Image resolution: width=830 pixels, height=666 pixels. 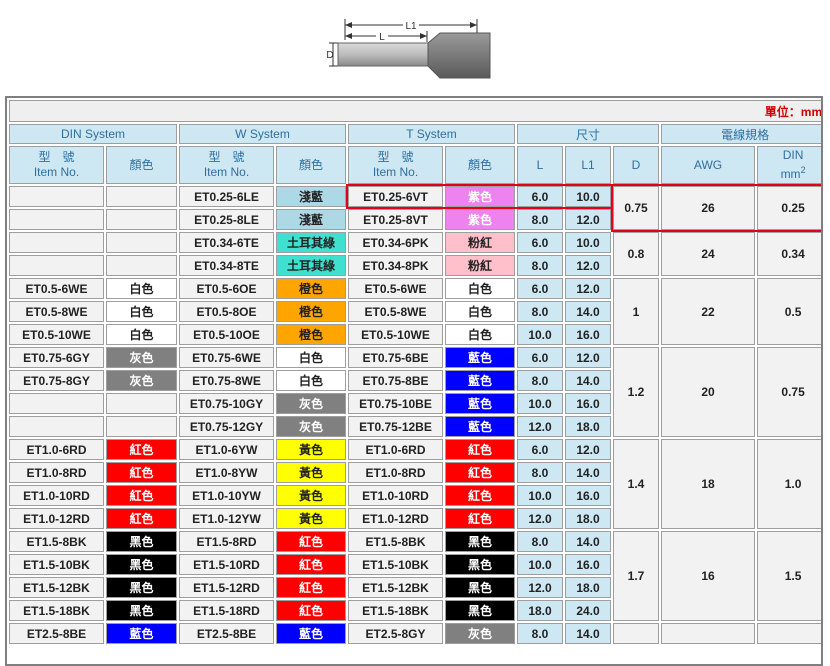 What do you see at coordinates (226, 633) in the screenshot?
I see `w-item-no: ET2.5-8BE` at bounding box center [226, 633].